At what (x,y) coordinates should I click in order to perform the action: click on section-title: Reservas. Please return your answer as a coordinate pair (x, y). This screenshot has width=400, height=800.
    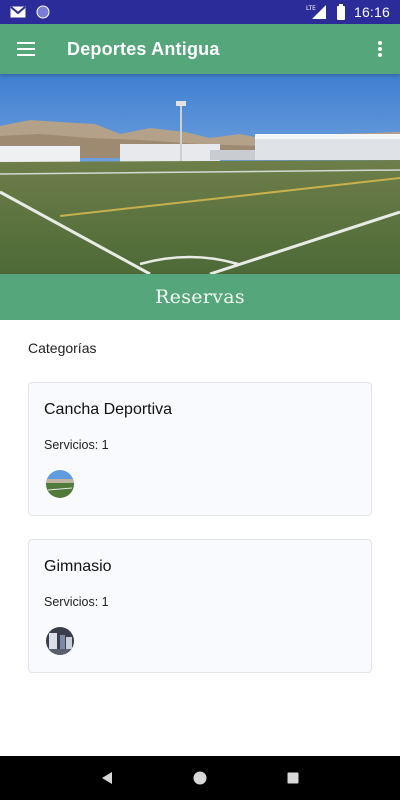
    Looking at the image, I should click on (200, 297).